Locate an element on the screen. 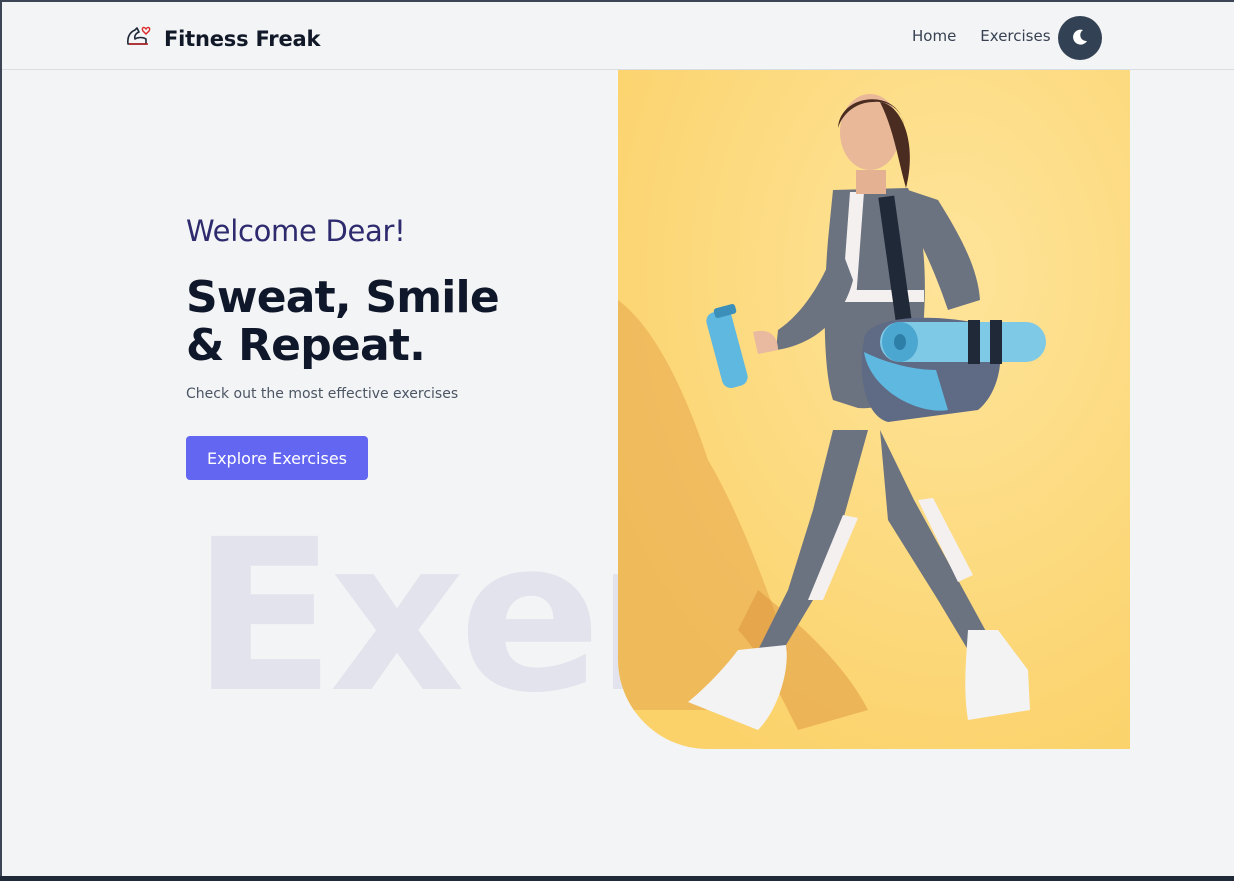 Image resolution: width=1234 pixels, height=881 pixels. nav-links: Home Exercises is located at coordinates (981, 36).